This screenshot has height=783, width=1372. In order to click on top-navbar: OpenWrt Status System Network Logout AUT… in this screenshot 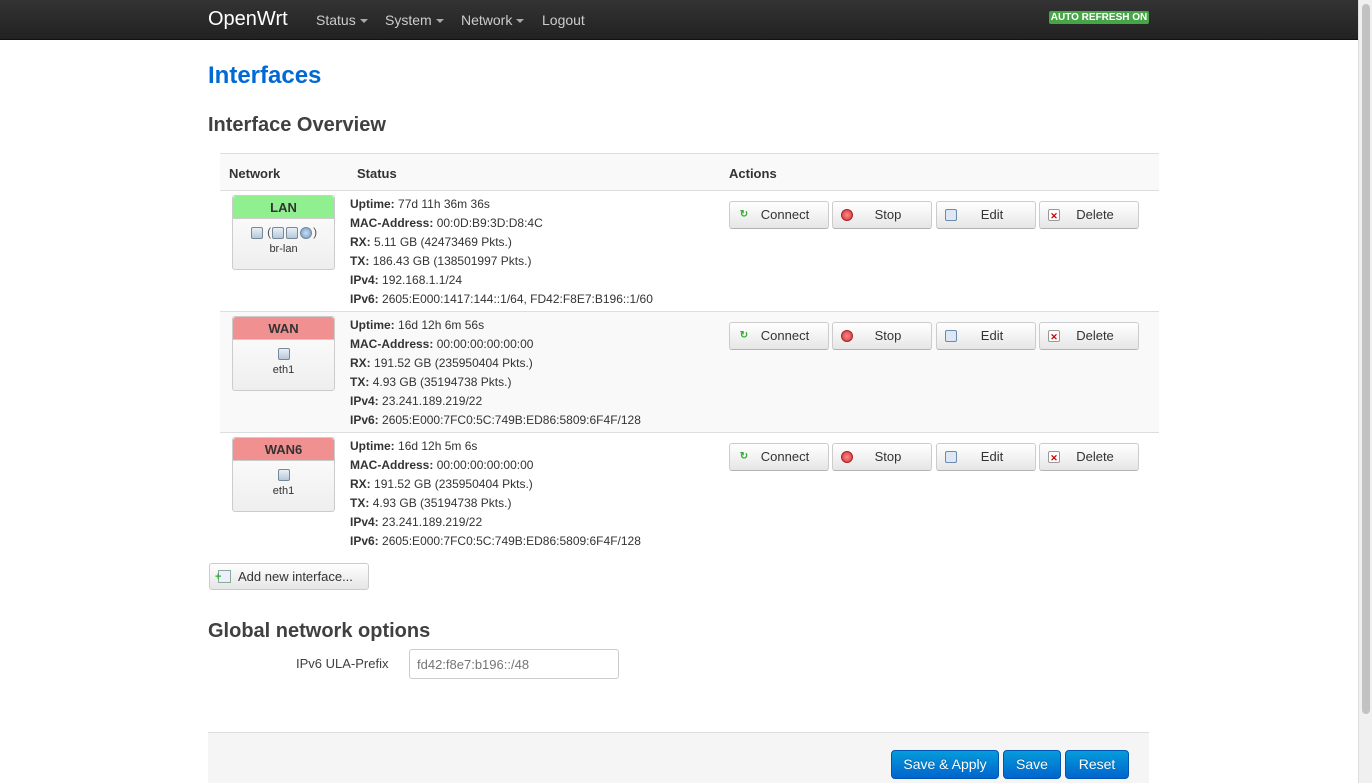, I will do `click(679, 20)`.